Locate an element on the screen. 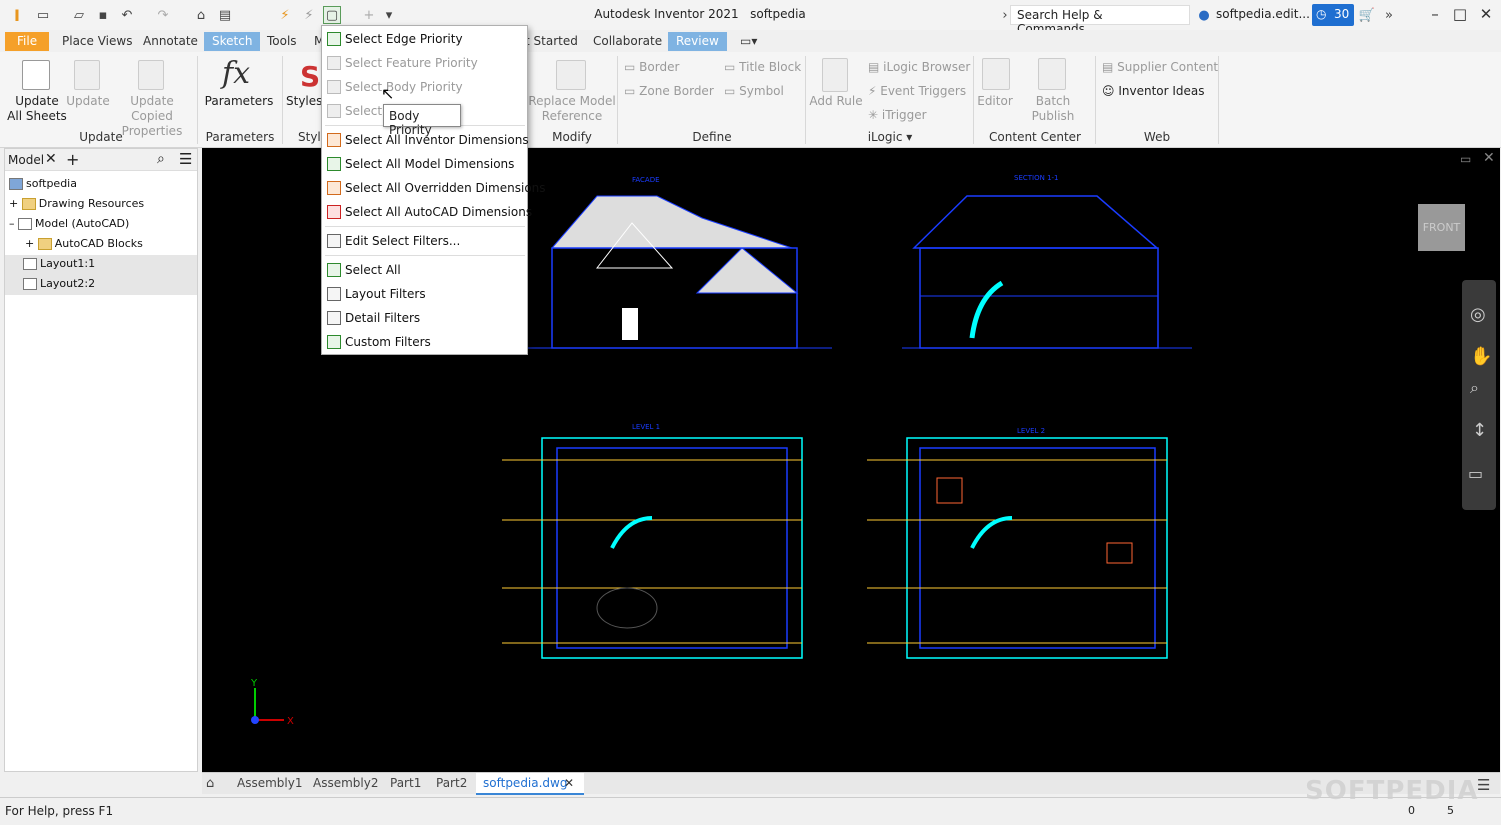 This screenshot has height=825, width=1501. undo-icon: ↶ is located at coordinates (127, 15).